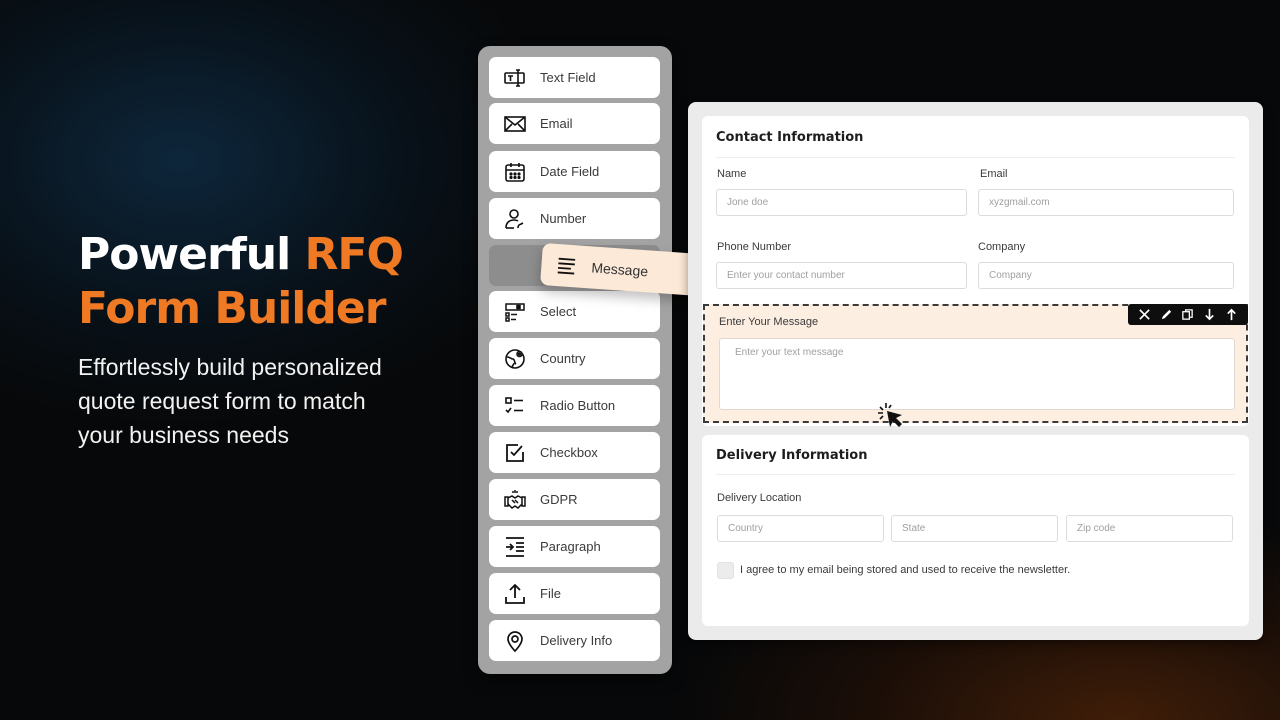 This screenshot has width=1280, height=720. I want to click on palette-item-delivery-info: Delivery Info, so click(574, 640).